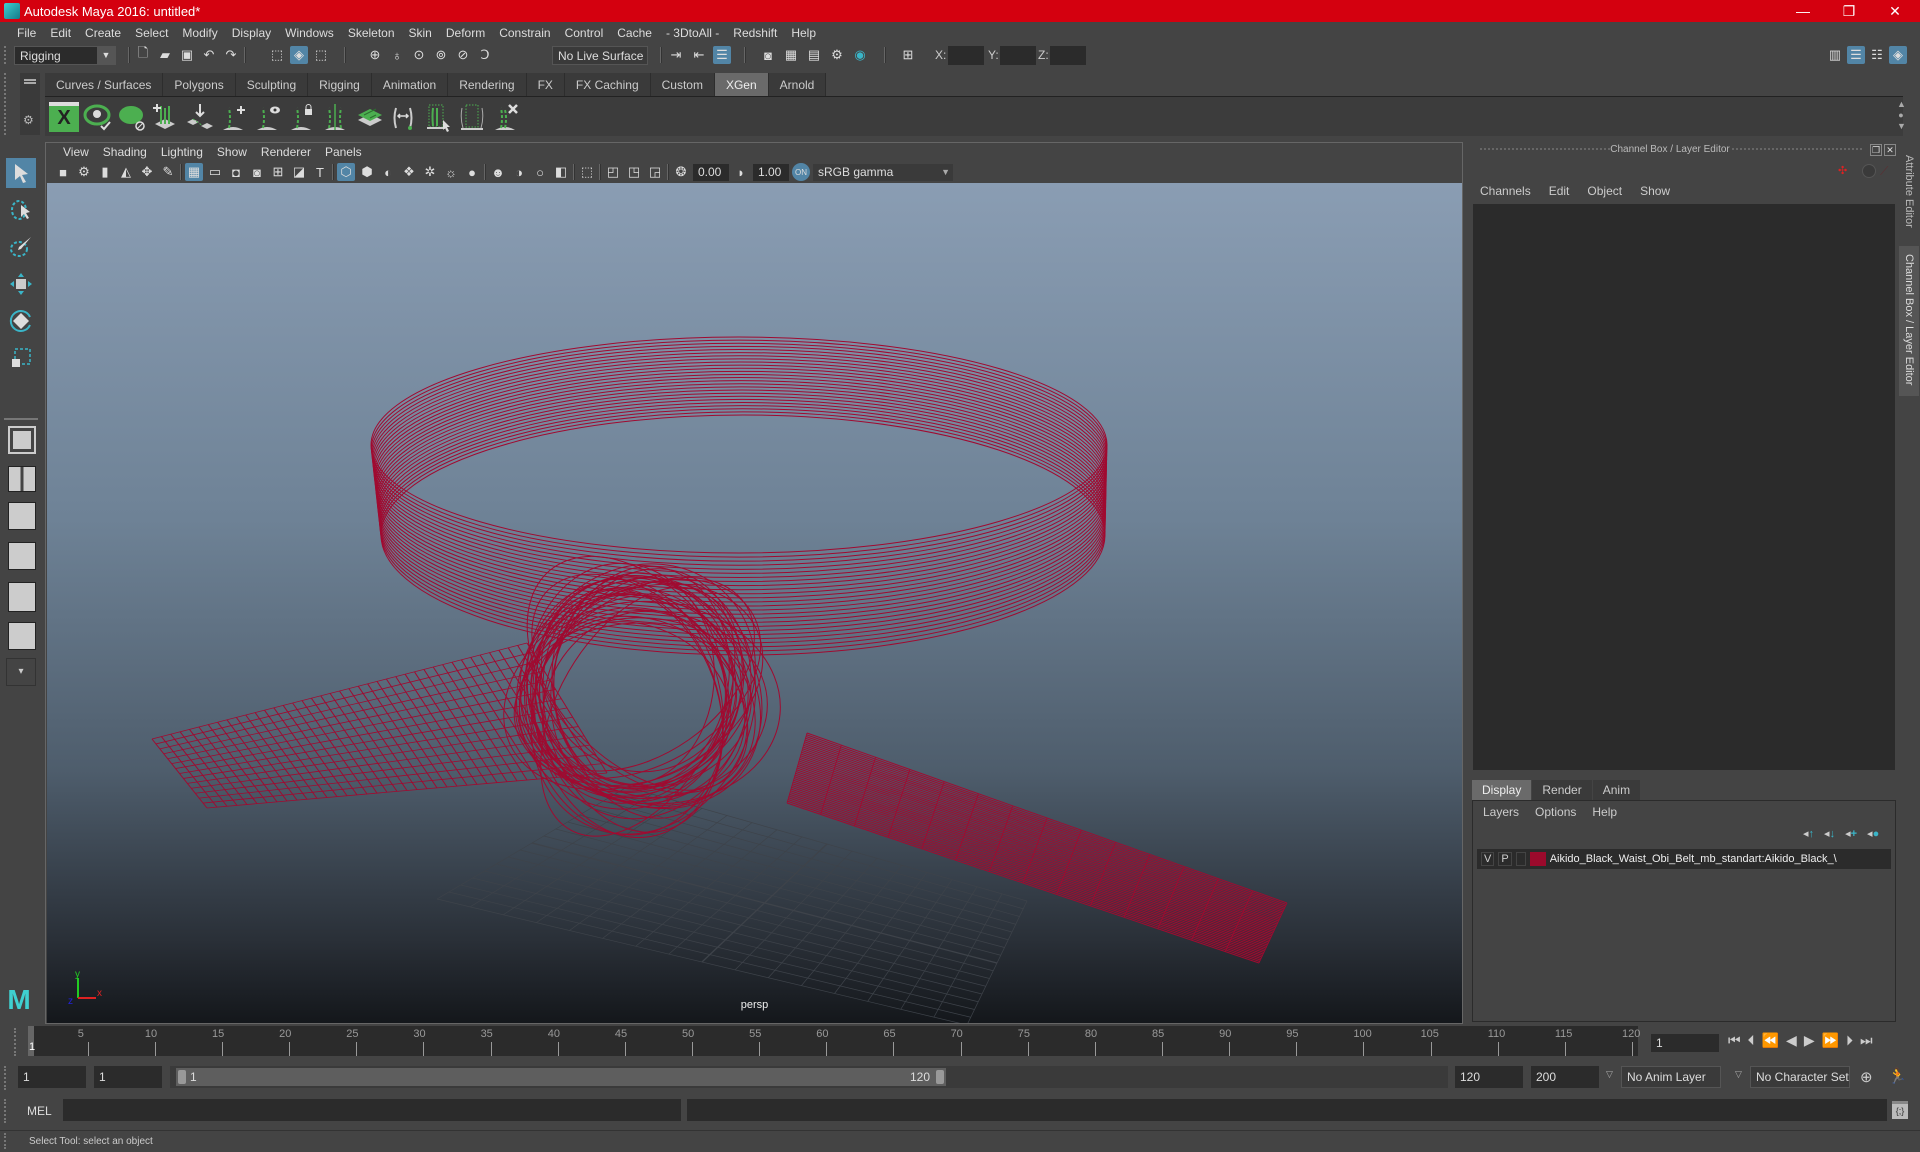 This screenshot has width=1920, height=1152. Describe the element at coordinates (21, 247) in the screenshot. I see `paint-select-tool-icon` at that location.